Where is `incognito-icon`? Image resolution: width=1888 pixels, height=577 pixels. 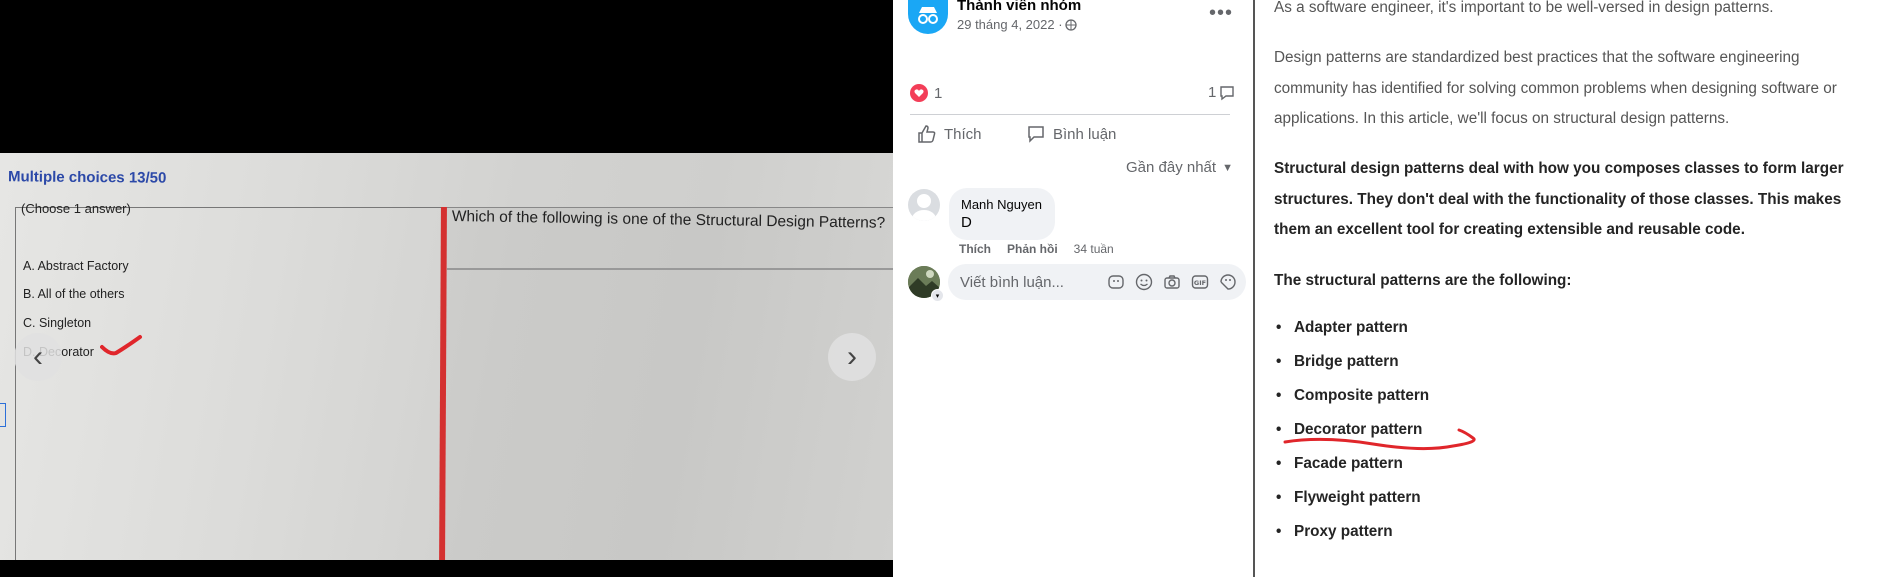
incognito-icon is located at coordinates (928, 15).